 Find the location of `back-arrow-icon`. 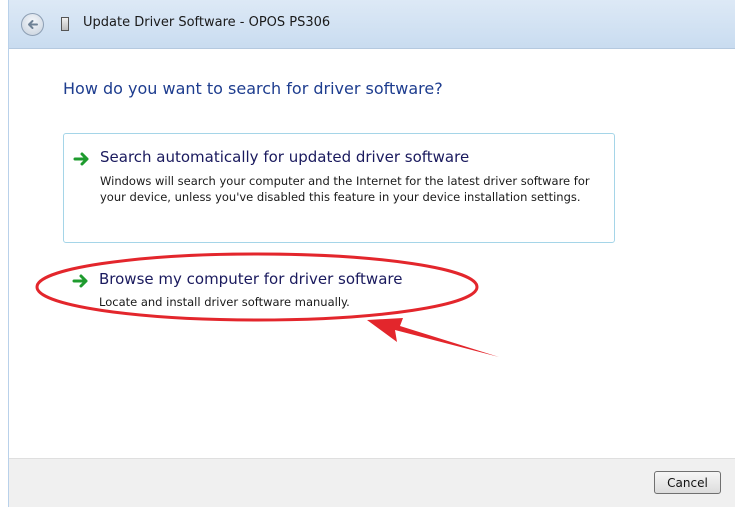

back-arrow-icon is located at coordinates (33, 24).